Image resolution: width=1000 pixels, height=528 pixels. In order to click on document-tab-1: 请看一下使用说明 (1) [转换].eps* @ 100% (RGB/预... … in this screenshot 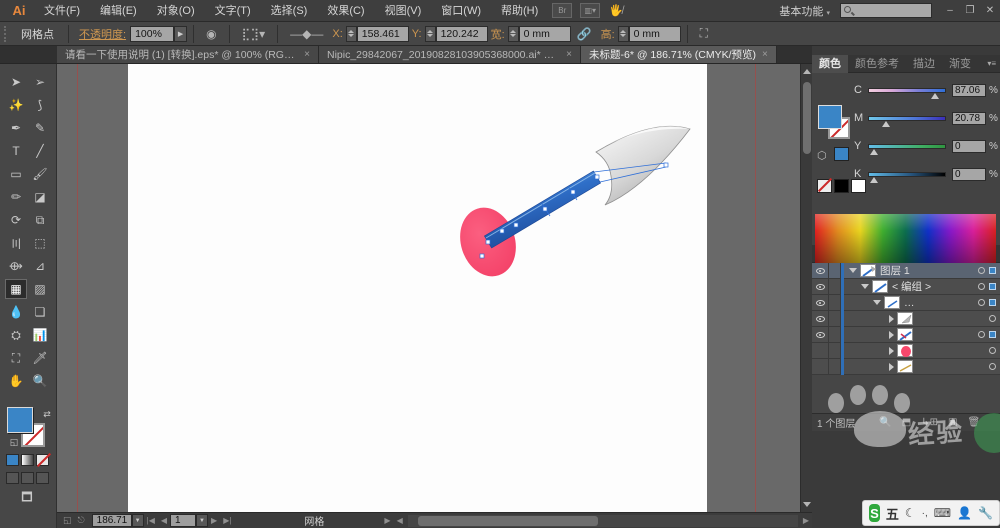, I will do `click(188, 54)`.